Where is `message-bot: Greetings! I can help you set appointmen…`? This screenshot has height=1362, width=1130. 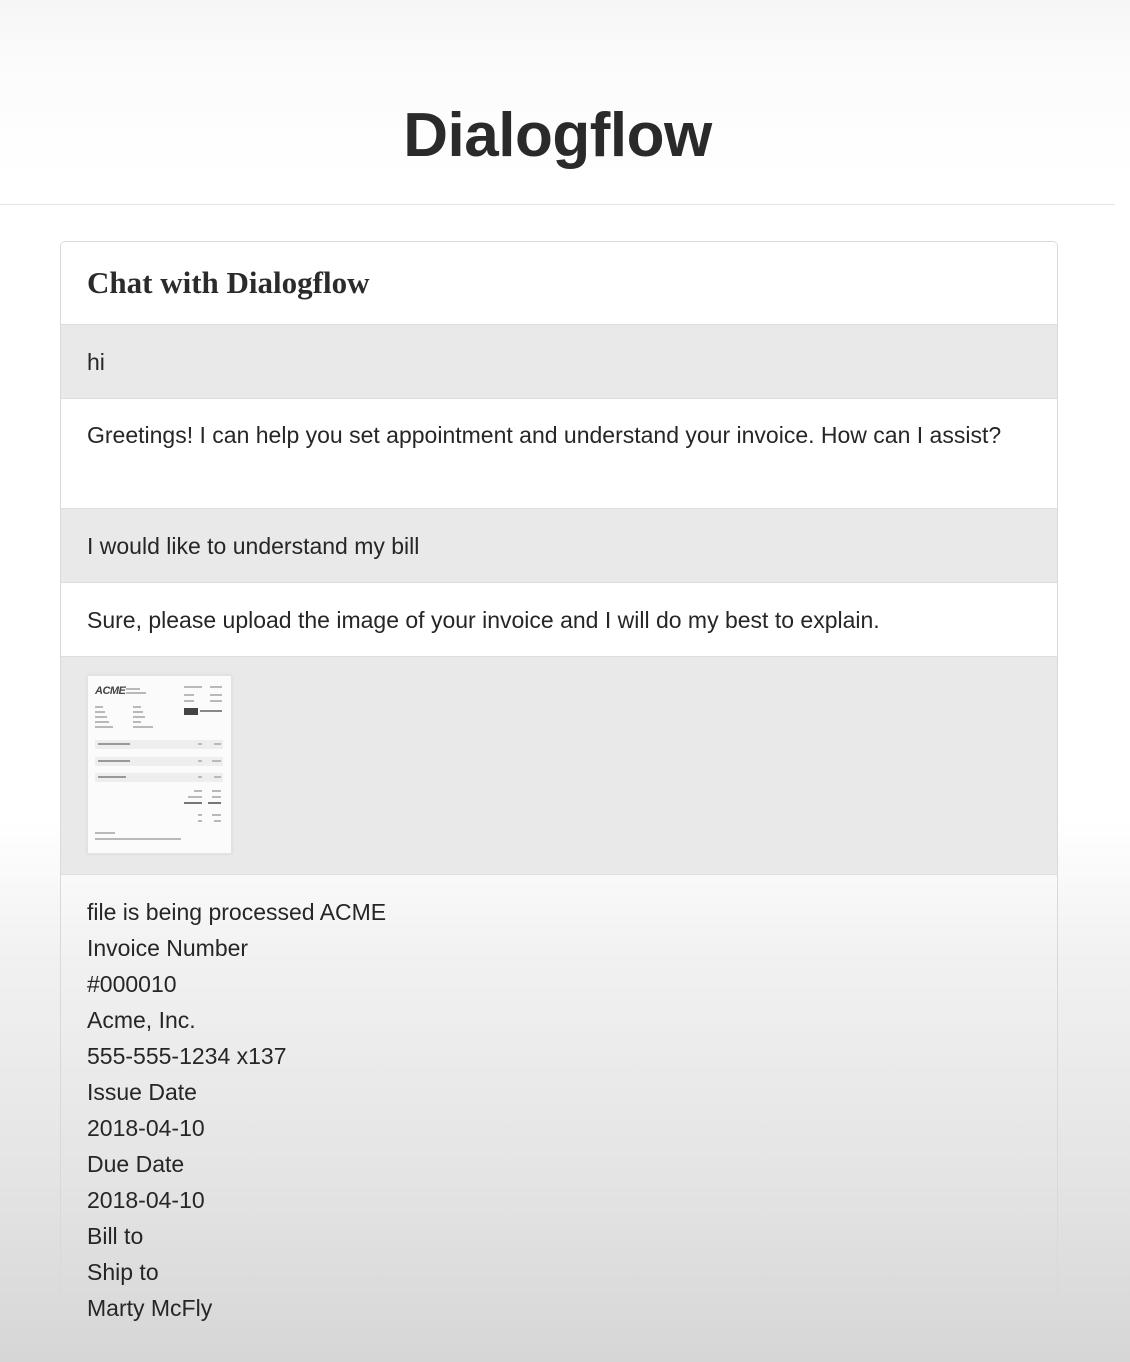
message-bot: Greetings! I can help you set appointmen… is located at coordinates (559, 454).